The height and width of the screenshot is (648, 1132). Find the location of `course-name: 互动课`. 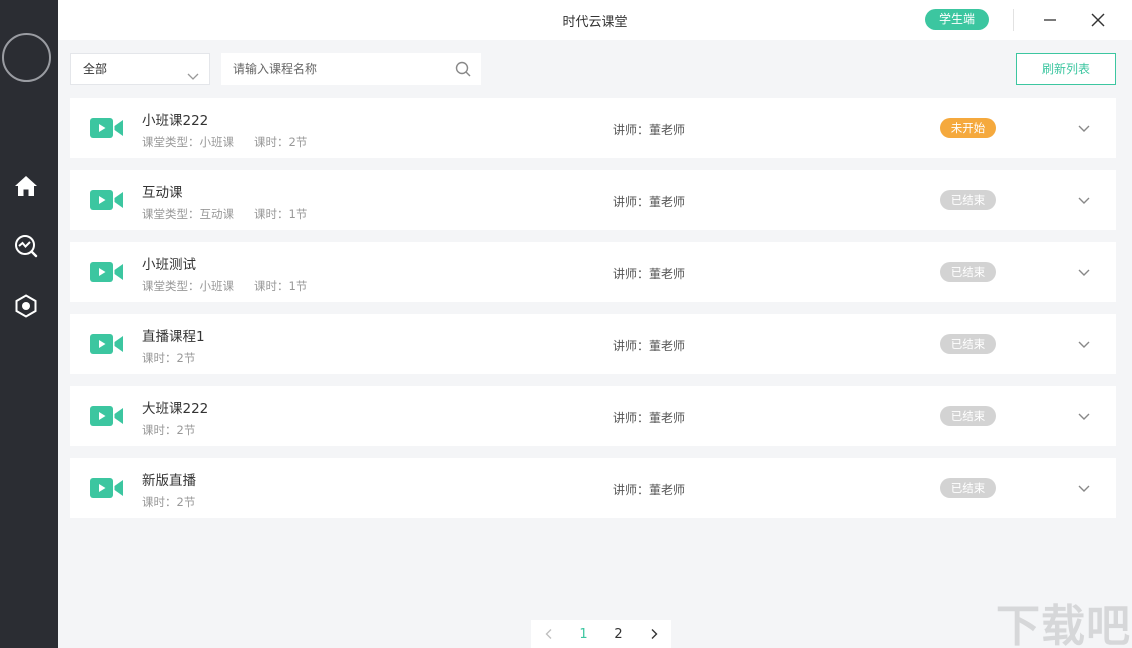

course-name: 互动课 is located at coordinates (162, 193).